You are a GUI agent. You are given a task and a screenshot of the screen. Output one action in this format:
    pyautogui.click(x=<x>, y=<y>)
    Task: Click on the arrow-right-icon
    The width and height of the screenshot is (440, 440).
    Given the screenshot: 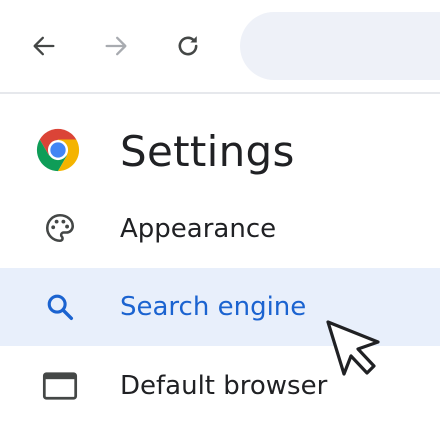 What is the action you would take?
    pyautogui.click(x=116, y=46)
    